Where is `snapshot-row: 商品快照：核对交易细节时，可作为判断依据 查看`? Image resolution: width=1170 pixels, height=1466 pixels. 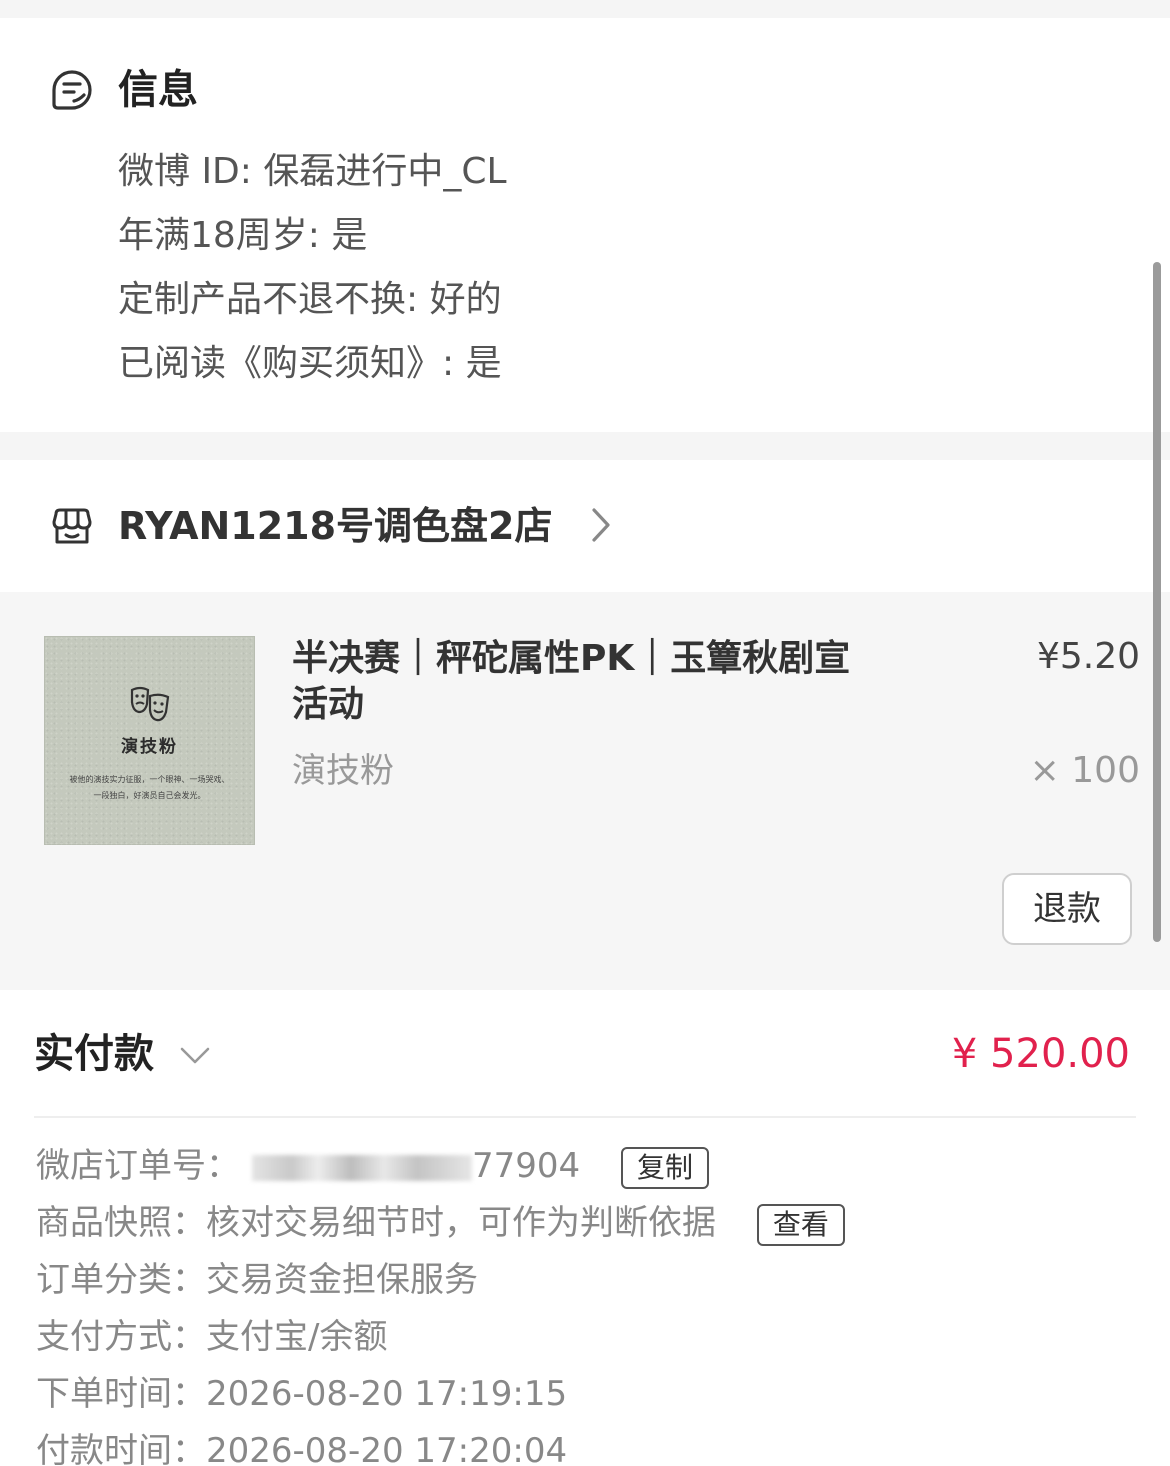 snapshot-row: 商品快照：核对交易细节时，可作为判断依据 查看 is located at coordinates (440, 1225).